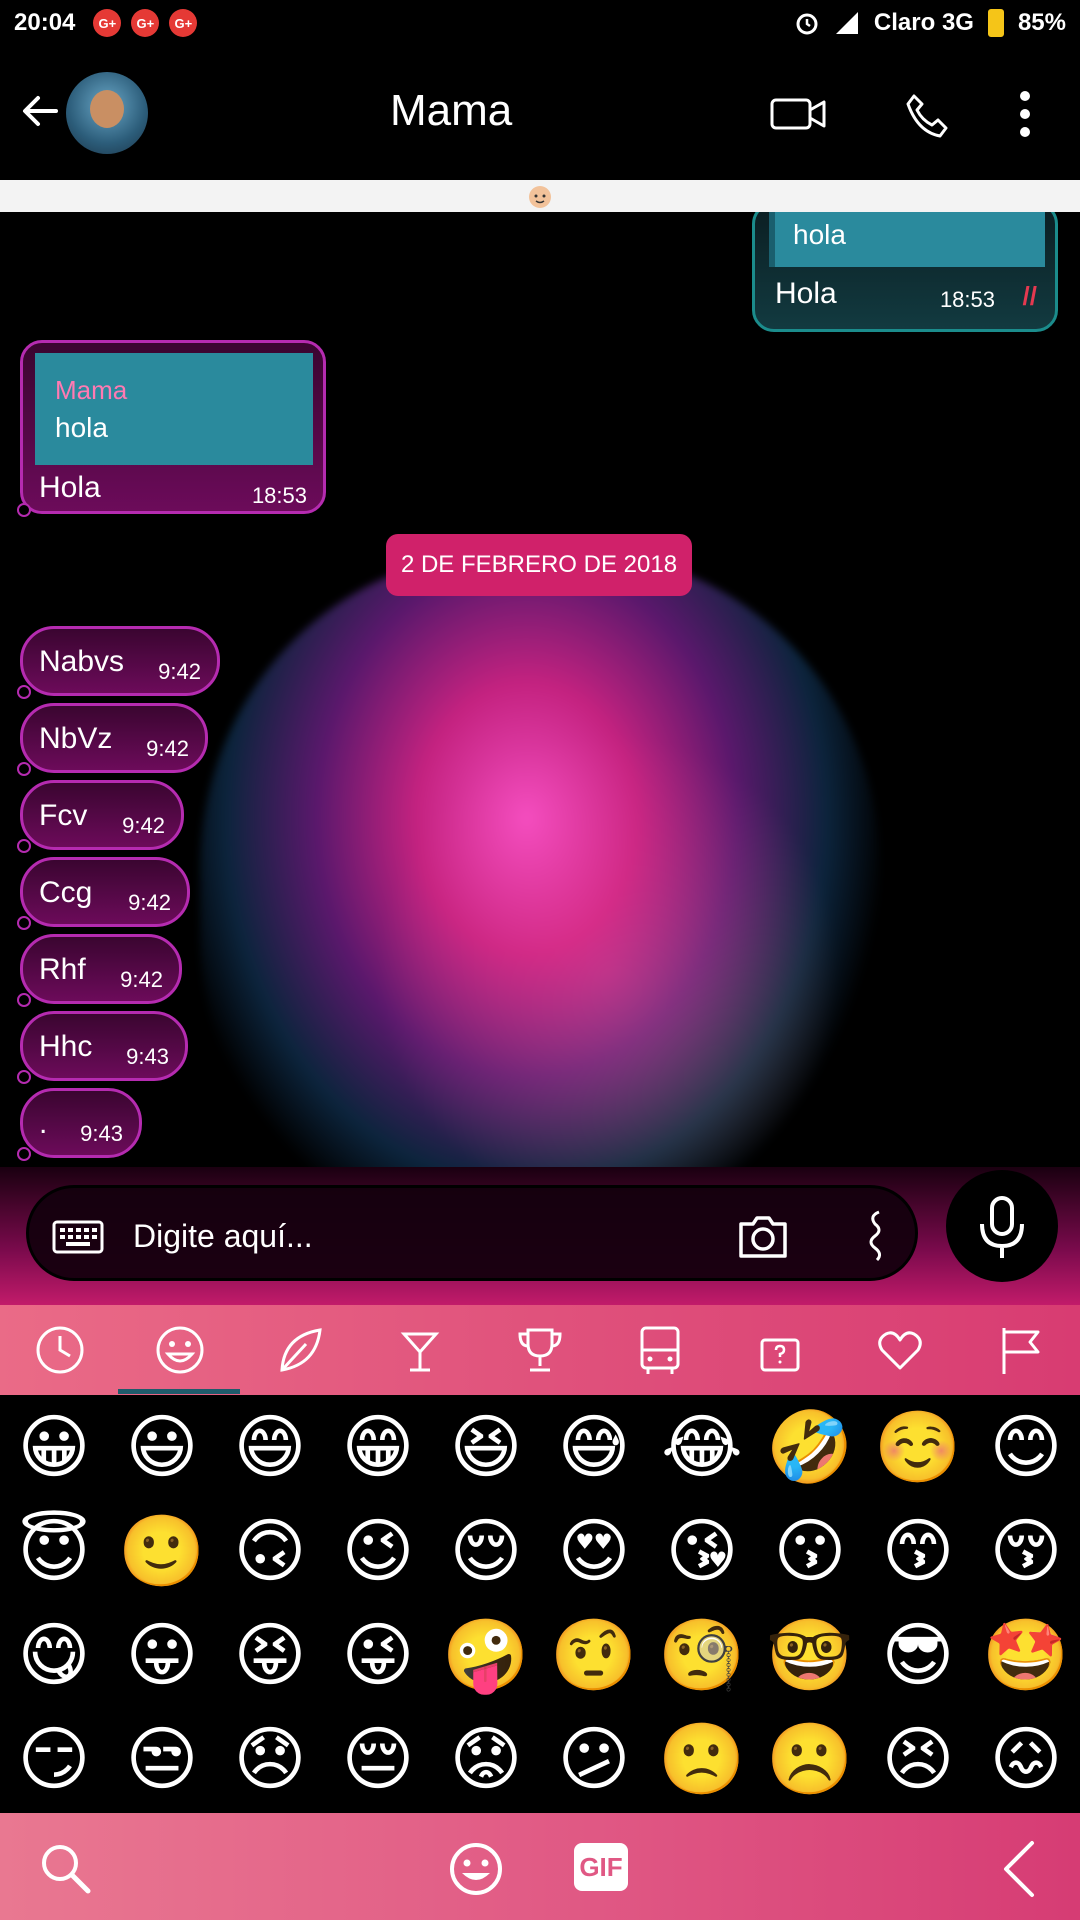 The width and height of the screenshot is (1080, 1920). What do you see at coordinates (763, 1236) in the screenshot?
I see `camera-icon` at bounding box center [763, 1236].